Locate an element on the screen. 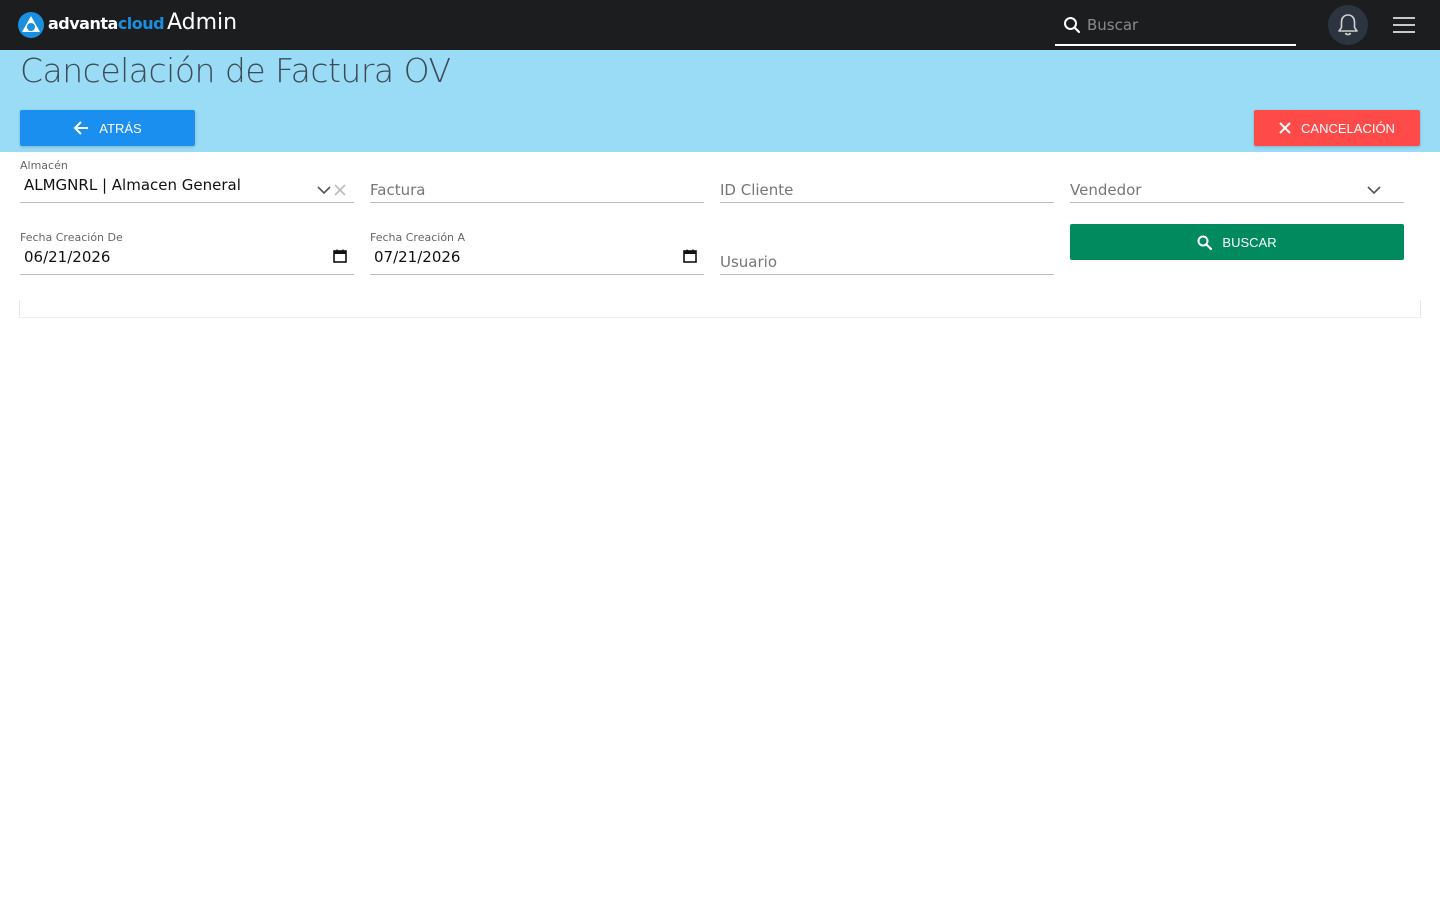  fecha-a-value: 07/21/2026 is located at coordinates (417, 257).